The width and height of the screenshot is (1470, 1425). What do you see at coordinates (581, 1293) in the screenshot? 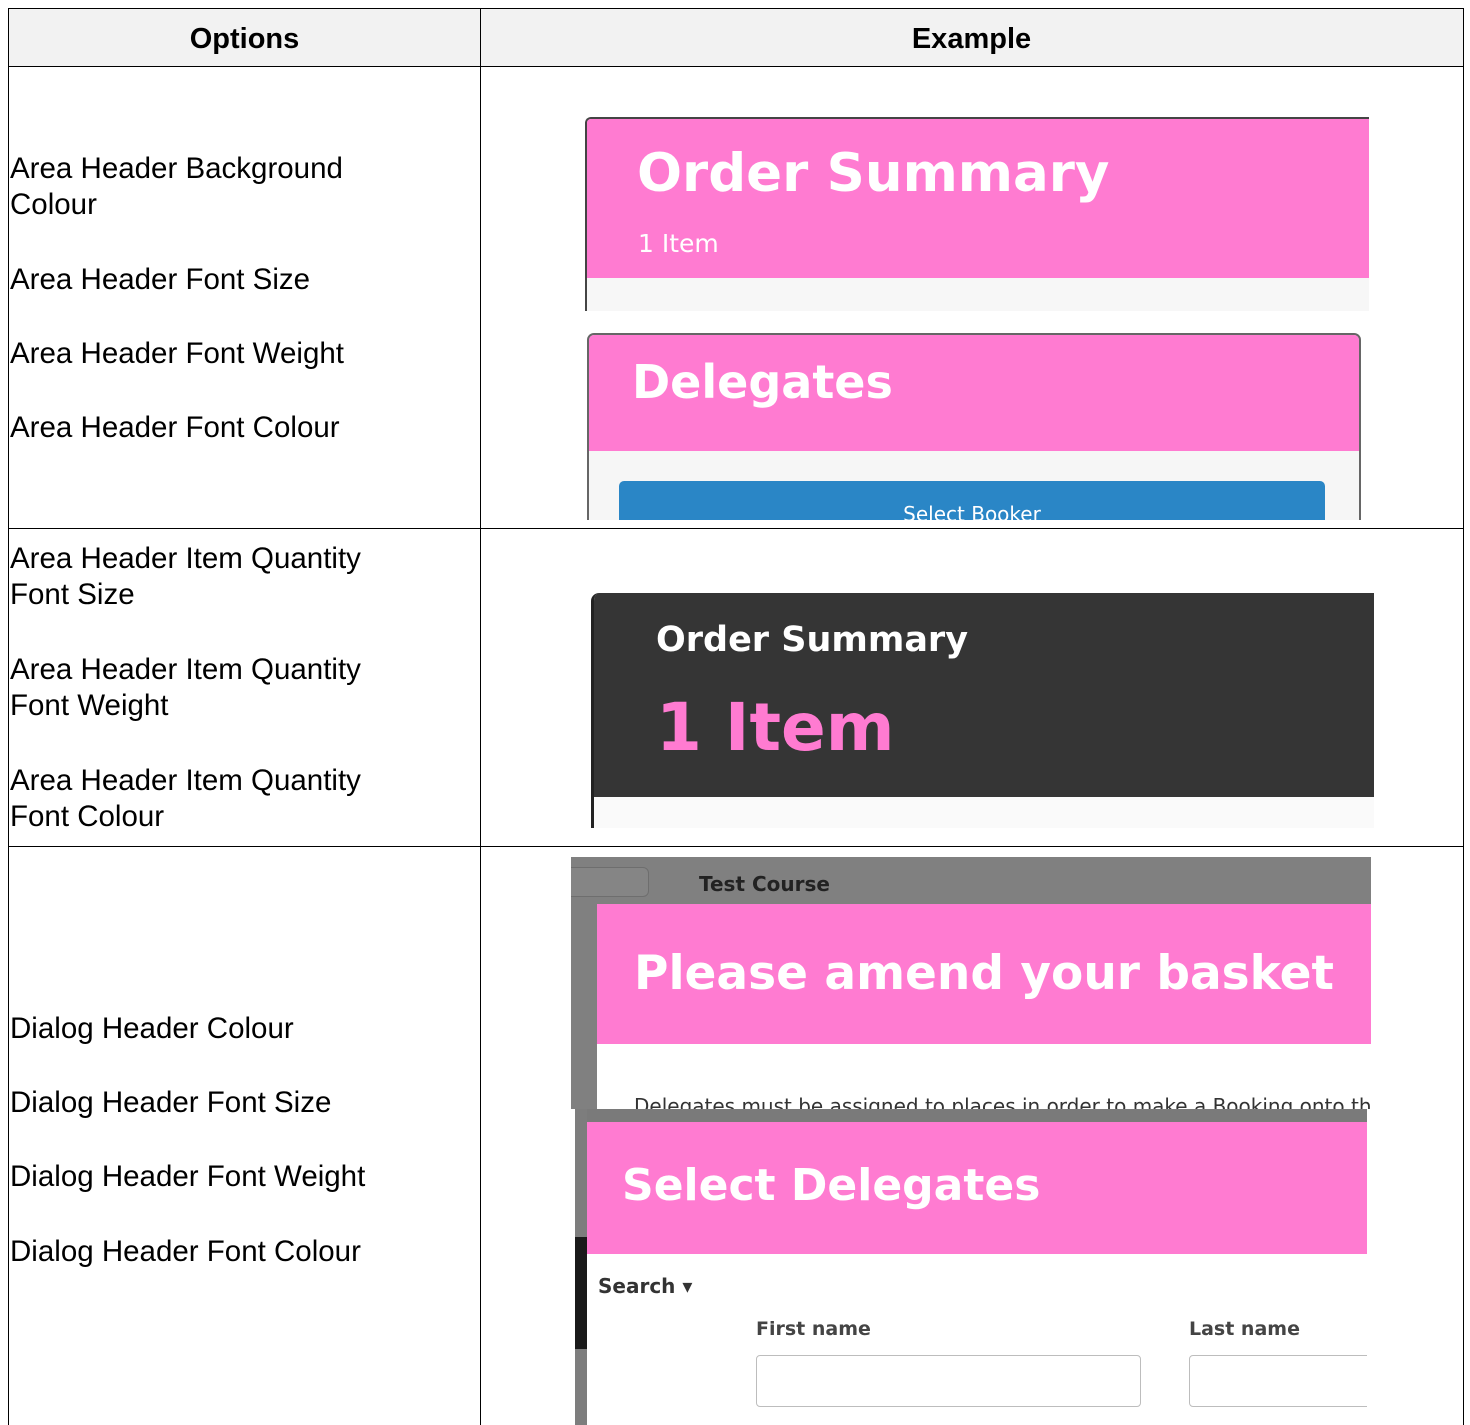
I see `background-bar` at bounding box center [581, 1293].